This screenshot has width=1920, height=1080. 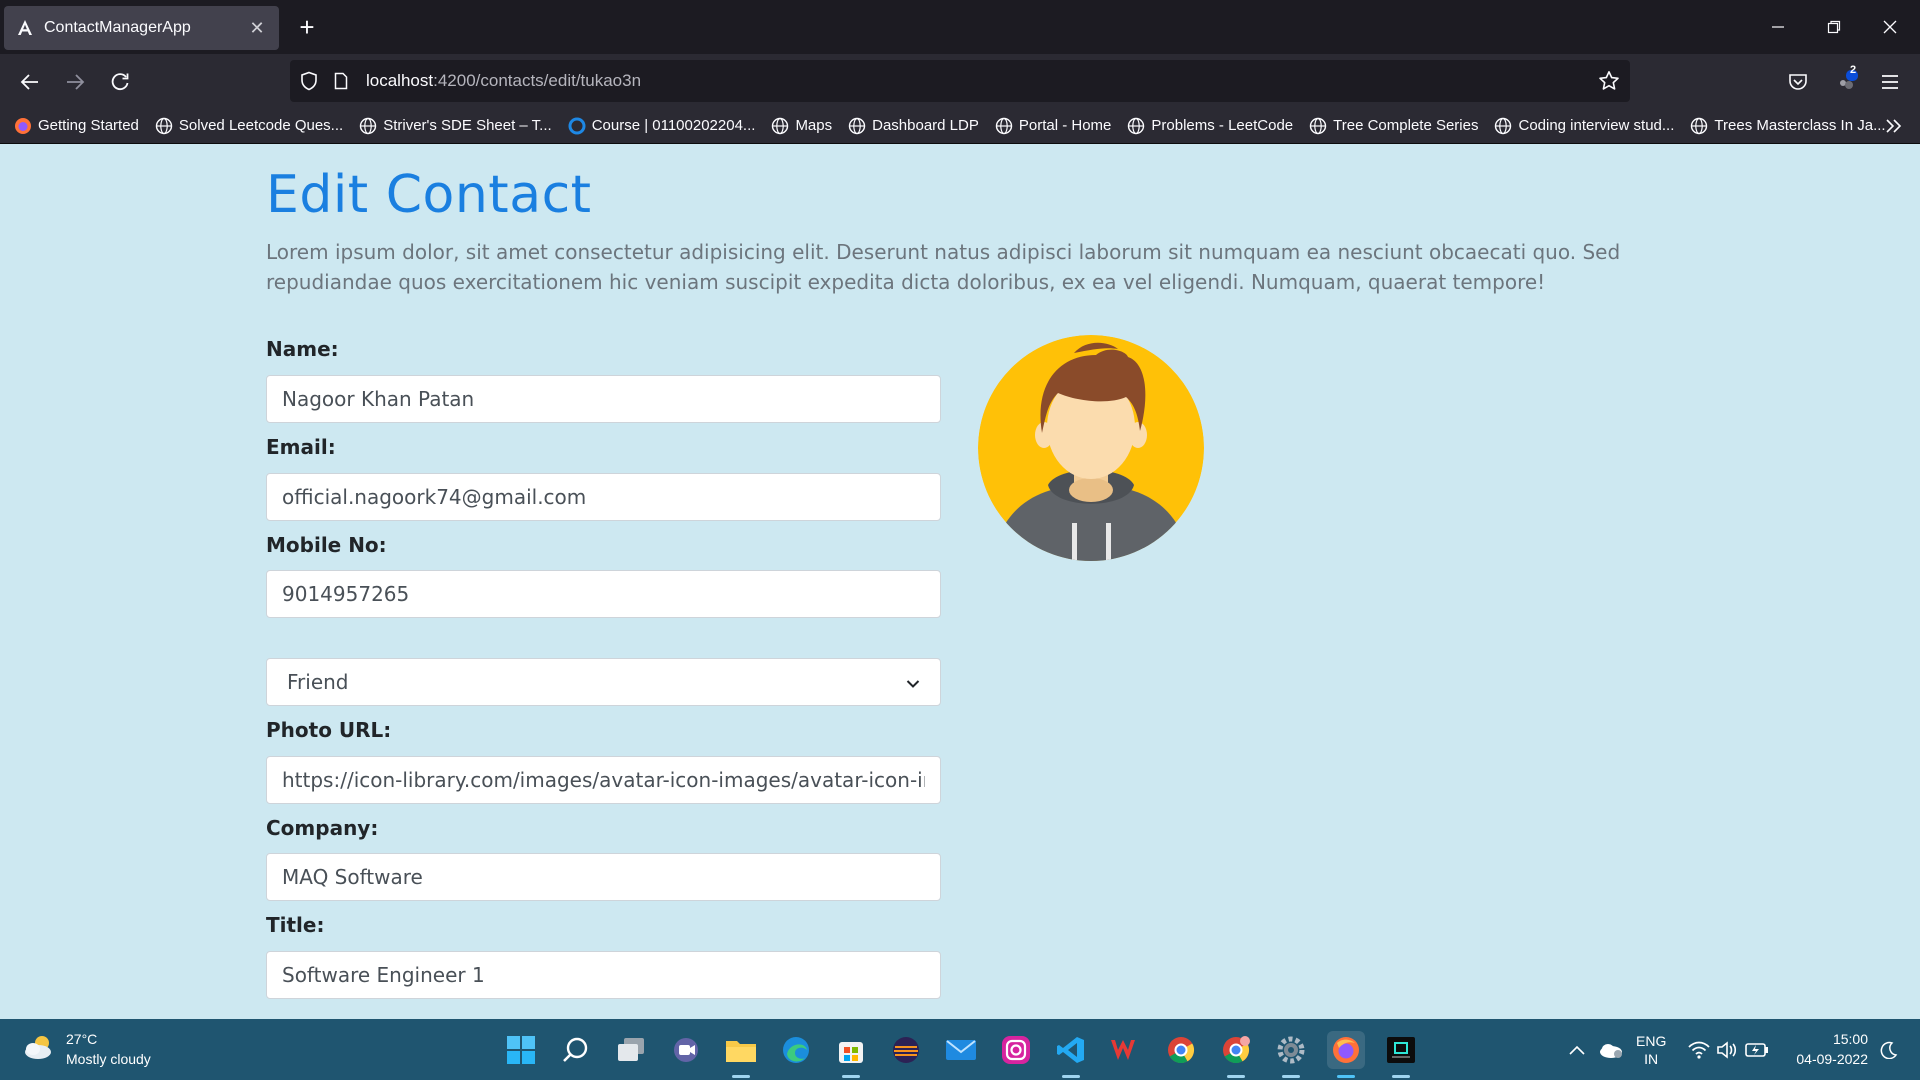 I want to click on minimize-icon, so click(x=1778, y=27).